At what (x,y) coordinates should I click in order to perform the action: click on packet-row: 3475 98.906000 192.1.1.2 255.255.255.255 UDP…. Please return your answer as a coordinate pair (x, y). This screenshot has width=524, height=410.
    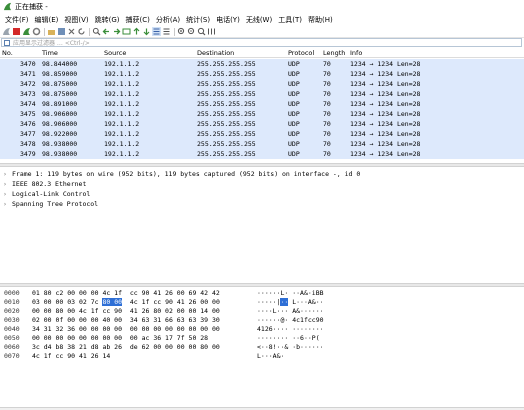
    Looking at the image, I should click on (262, 114).